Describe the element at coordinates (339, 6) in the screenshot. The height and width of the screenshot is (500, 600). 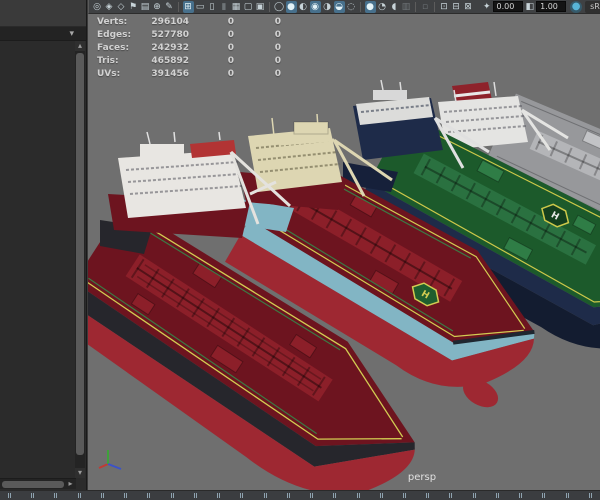
I see `screen-space-ao-icon: ◒` at that location.